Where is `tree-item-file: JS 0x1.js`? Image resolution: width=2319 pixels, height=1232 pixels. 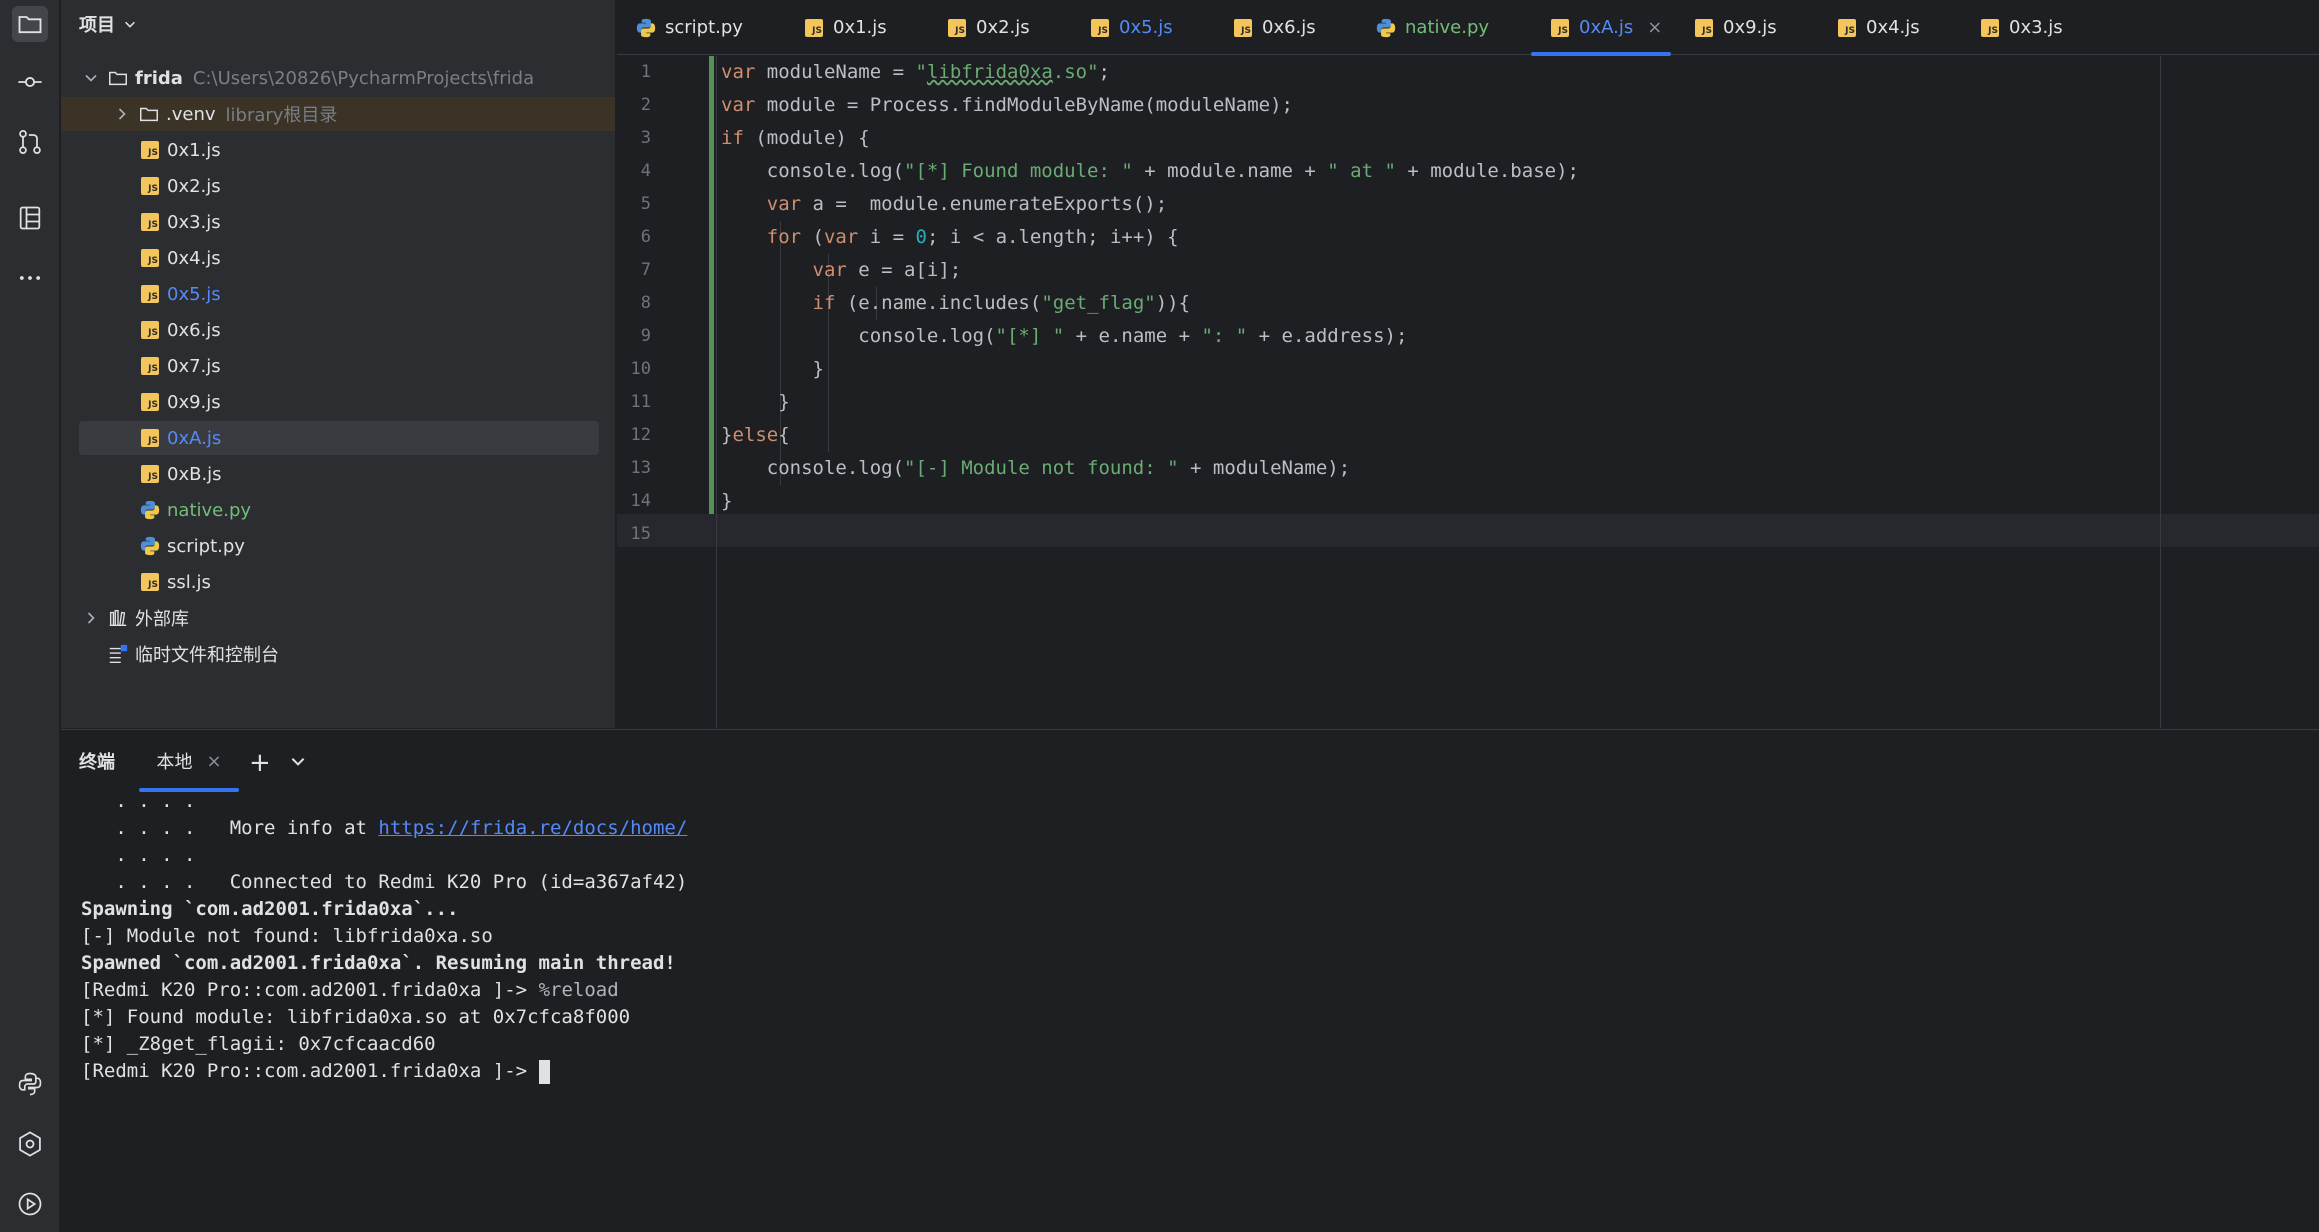 tree-item-file: JS 0x1.js is located at coordinates (339, 150).